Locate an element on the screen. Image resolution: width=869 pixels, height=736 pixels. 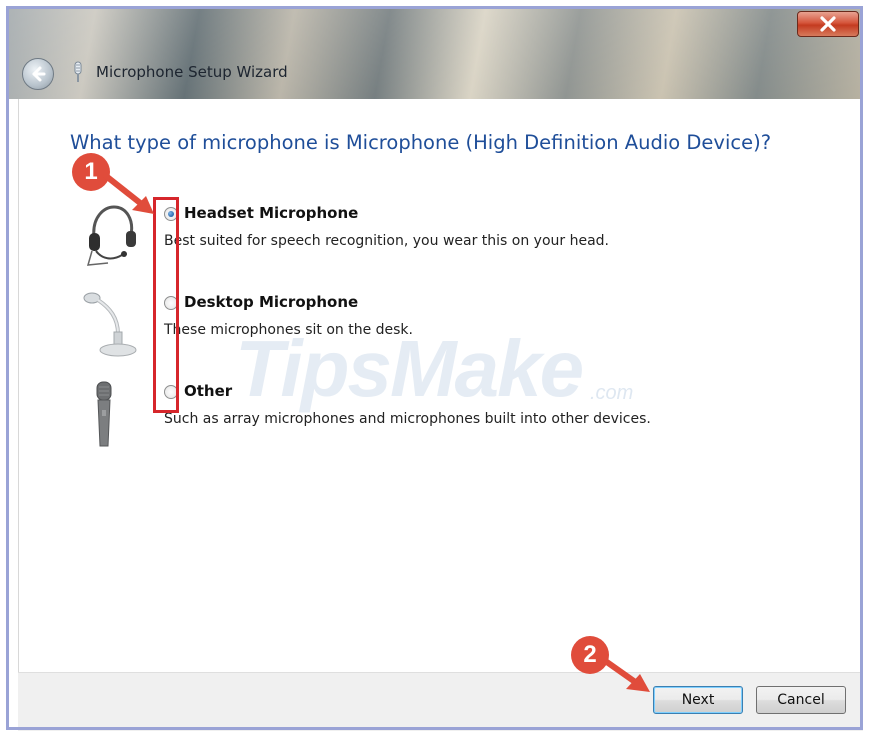
close-button is located at coordinates (828, 24).